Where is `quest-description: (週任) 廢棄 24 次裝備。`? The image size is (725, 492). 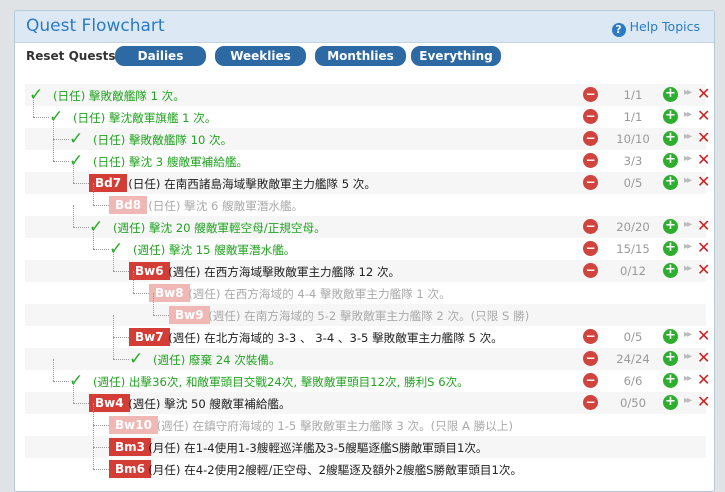 quest-description: (週任) 廢棄 24 次裝備。 is located at coordinates (217, 360).